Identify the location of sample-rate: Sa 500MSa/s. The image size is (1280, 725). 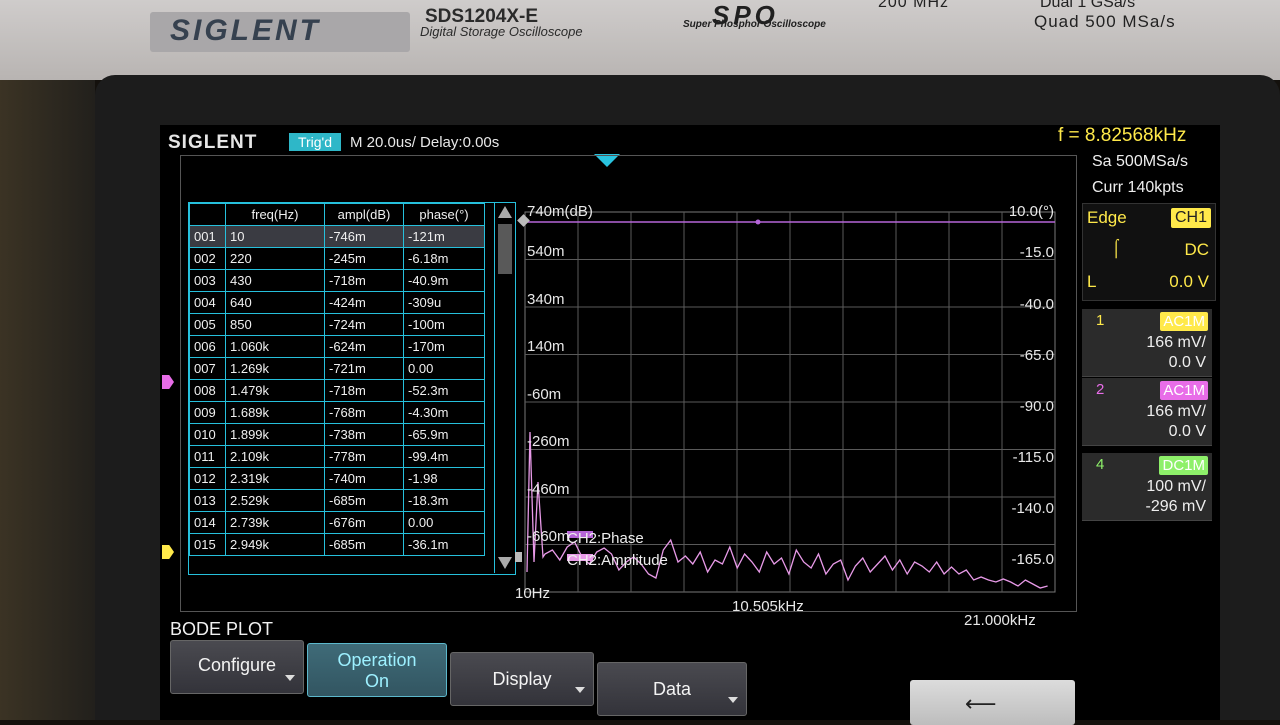
(1140, 161).